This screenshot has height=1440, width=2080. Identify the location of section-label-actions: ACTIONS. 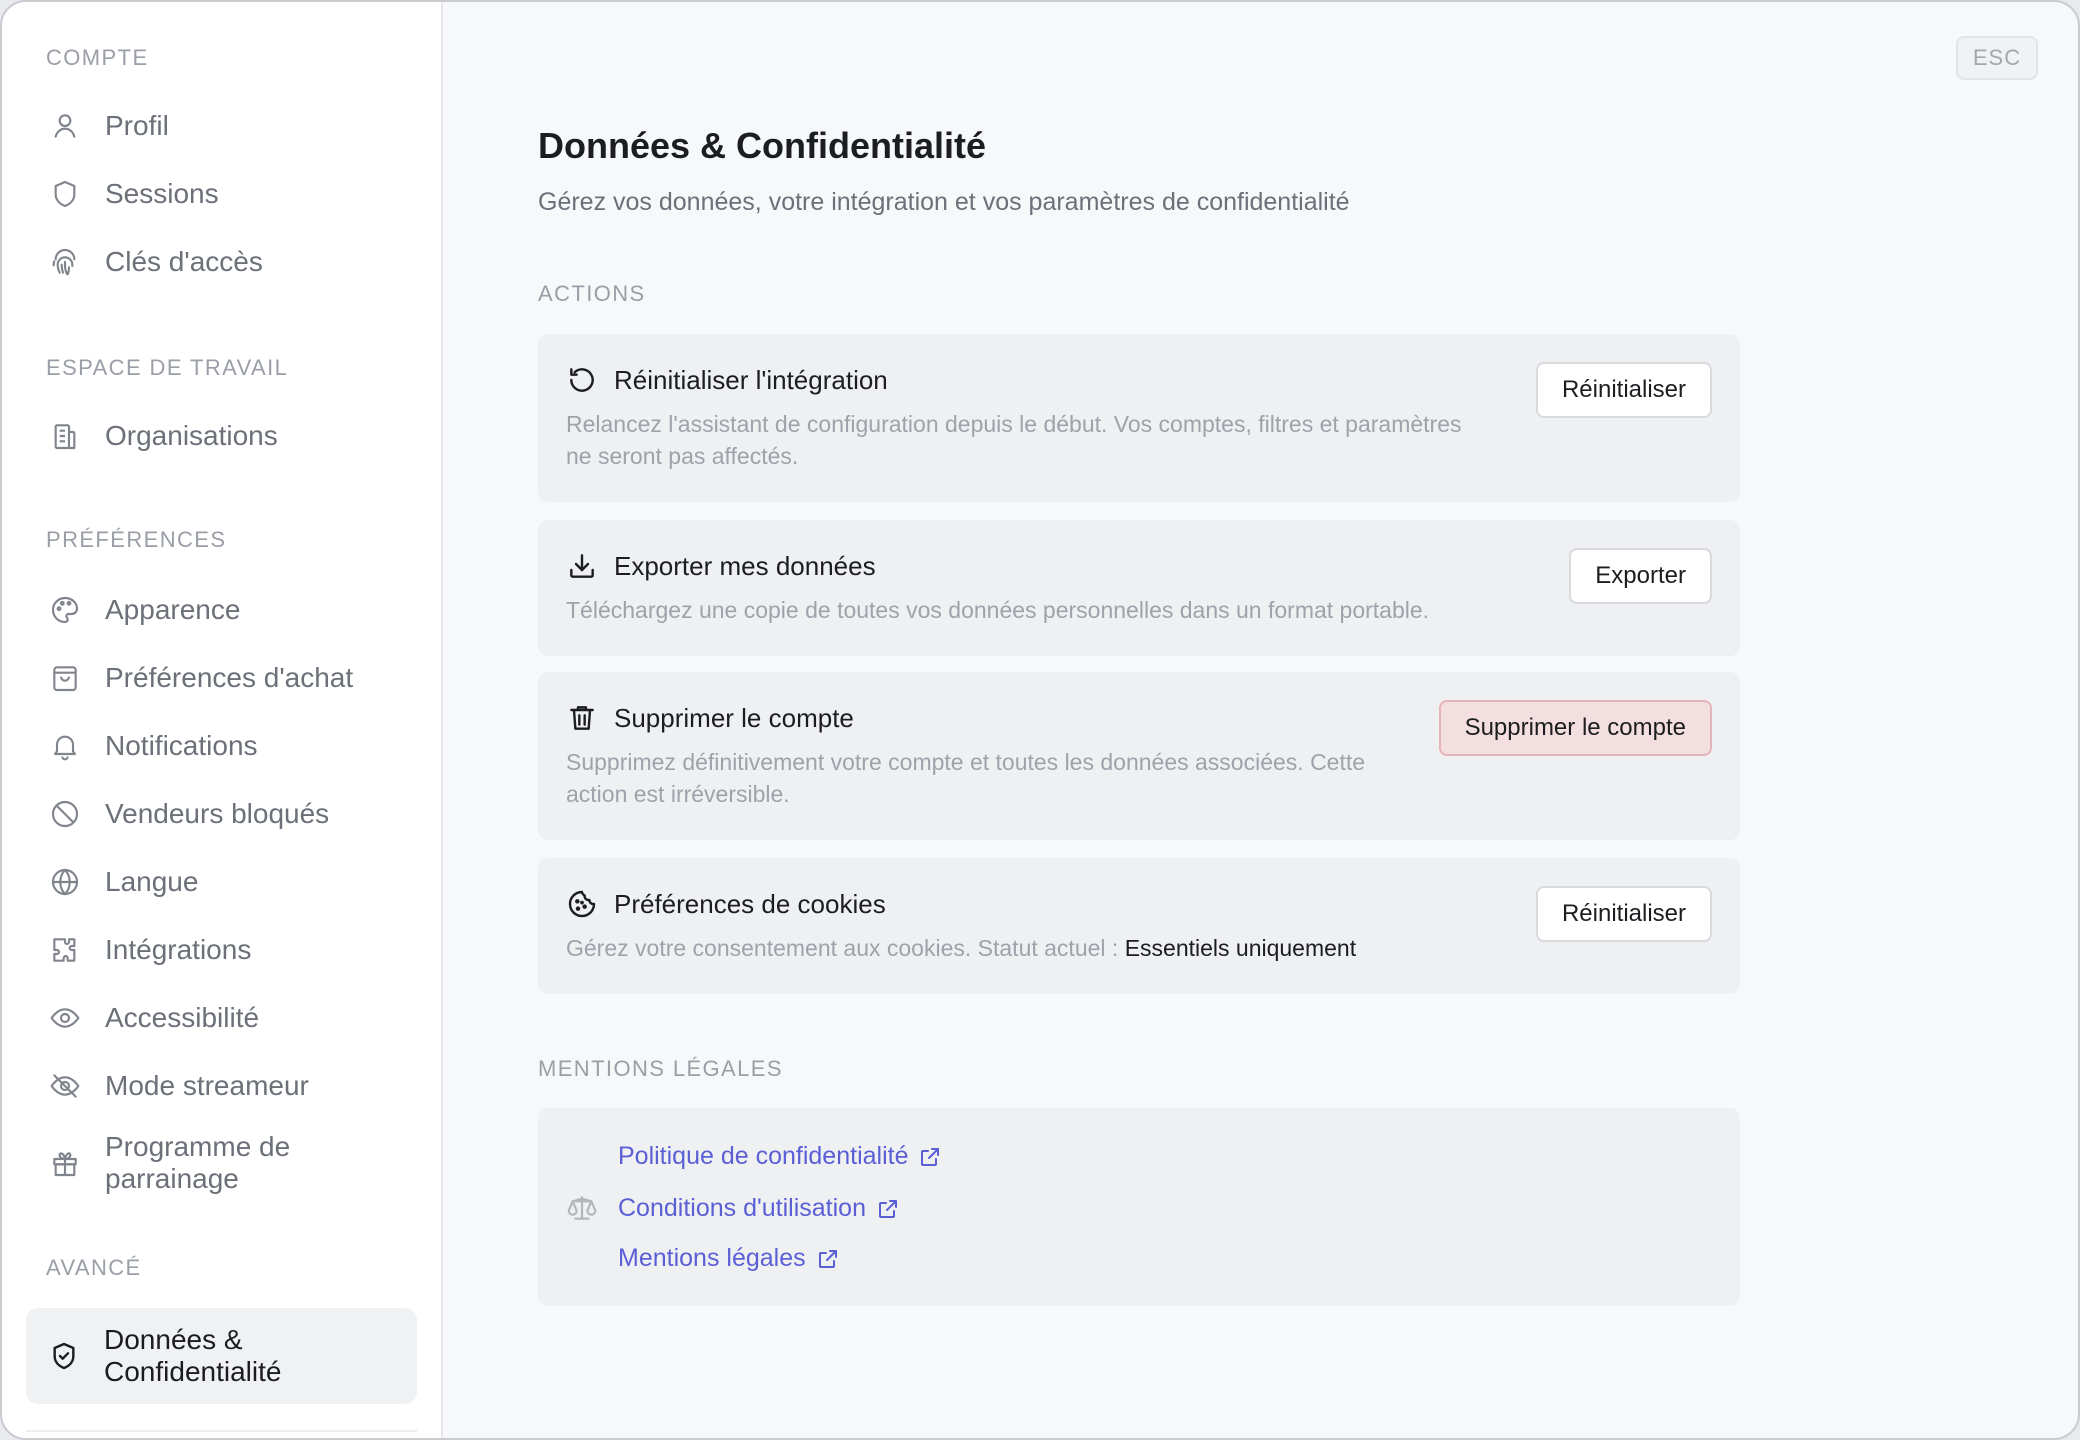
(592, 293).